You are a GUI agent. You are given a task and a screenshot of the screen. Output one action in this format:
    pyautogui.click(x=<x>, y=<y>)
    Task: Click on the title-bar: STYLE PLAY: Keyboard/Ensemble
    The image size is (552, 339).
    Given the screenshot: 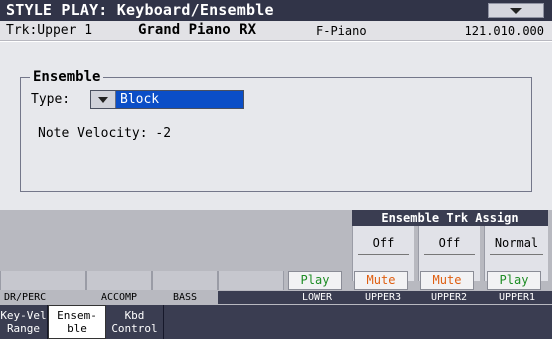 What is the action you would take?
    pyautogui.click(x=276, y=10)
    